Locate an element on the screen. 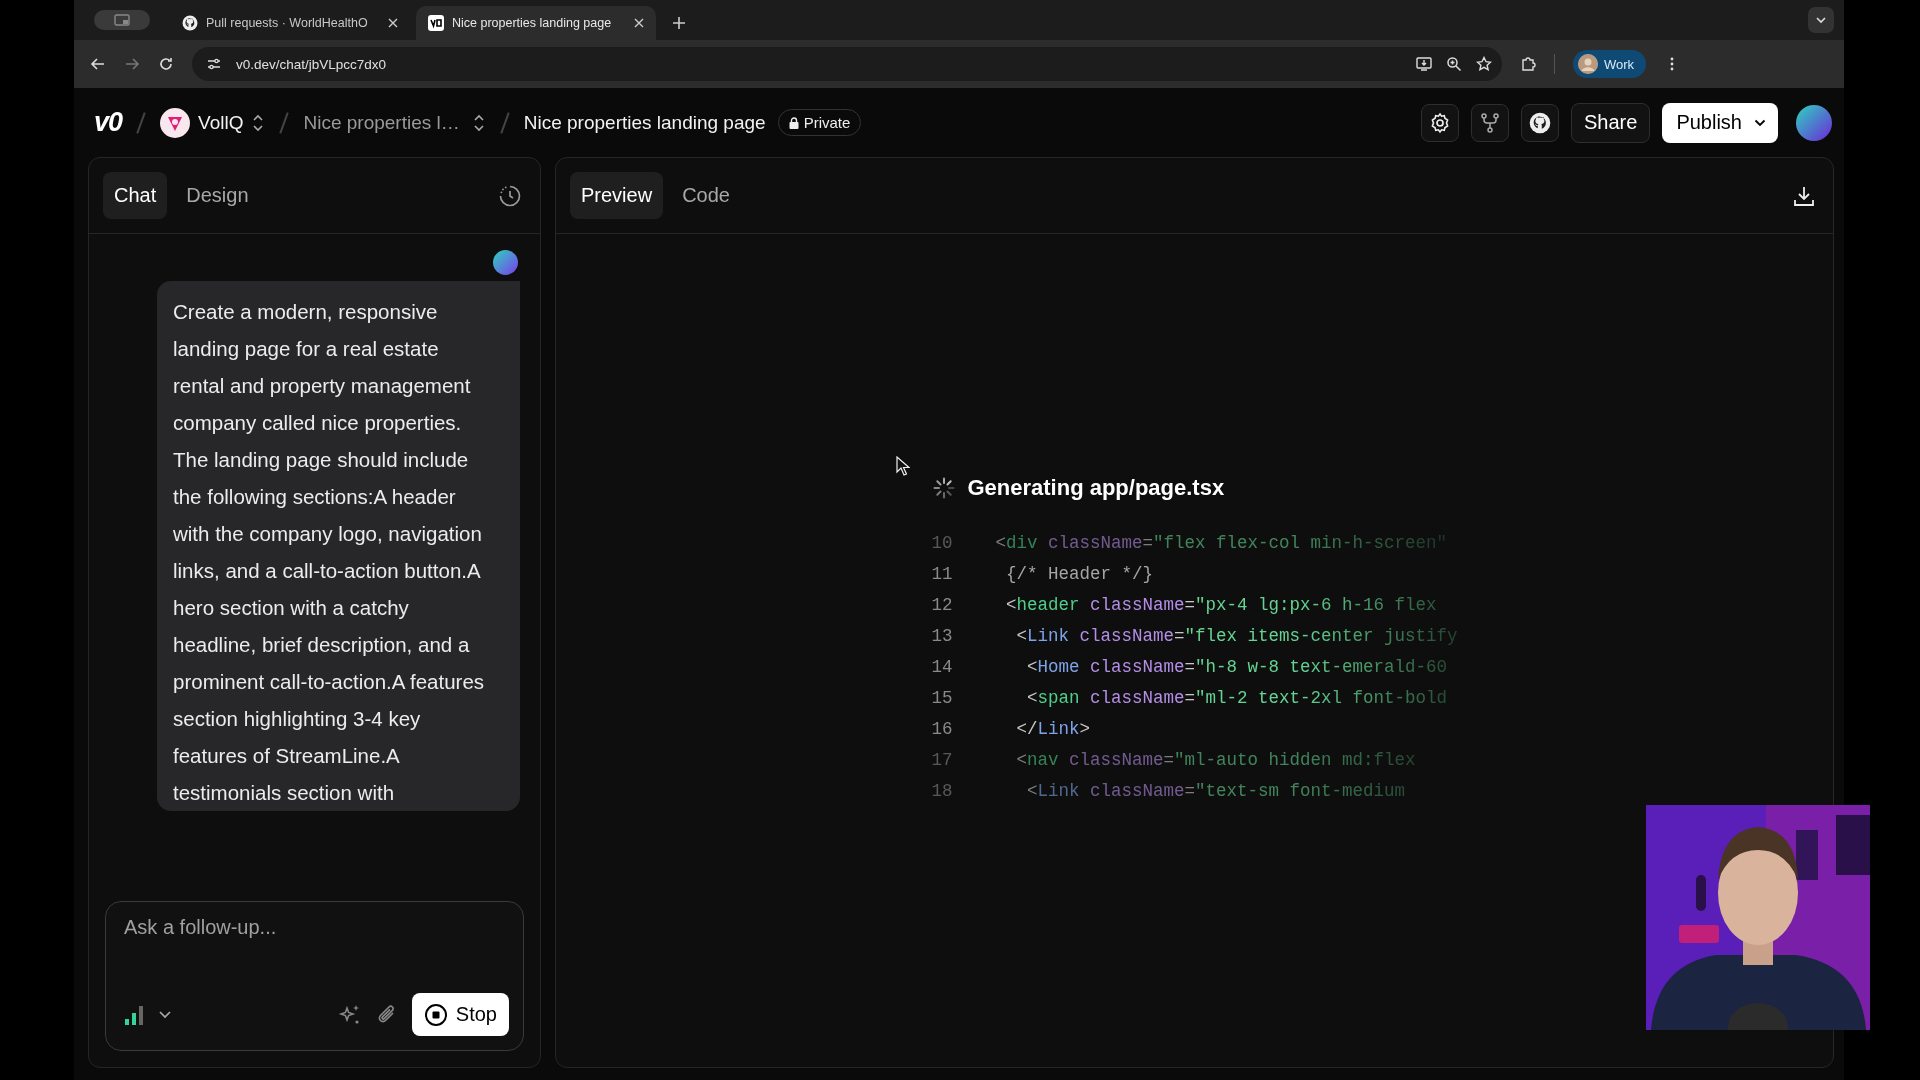 The width and height of the screenshot is (1920, 1080). address-bar: v0.dev/chat/jbVLpcc7dx0 is located at coordinates (847, 64).